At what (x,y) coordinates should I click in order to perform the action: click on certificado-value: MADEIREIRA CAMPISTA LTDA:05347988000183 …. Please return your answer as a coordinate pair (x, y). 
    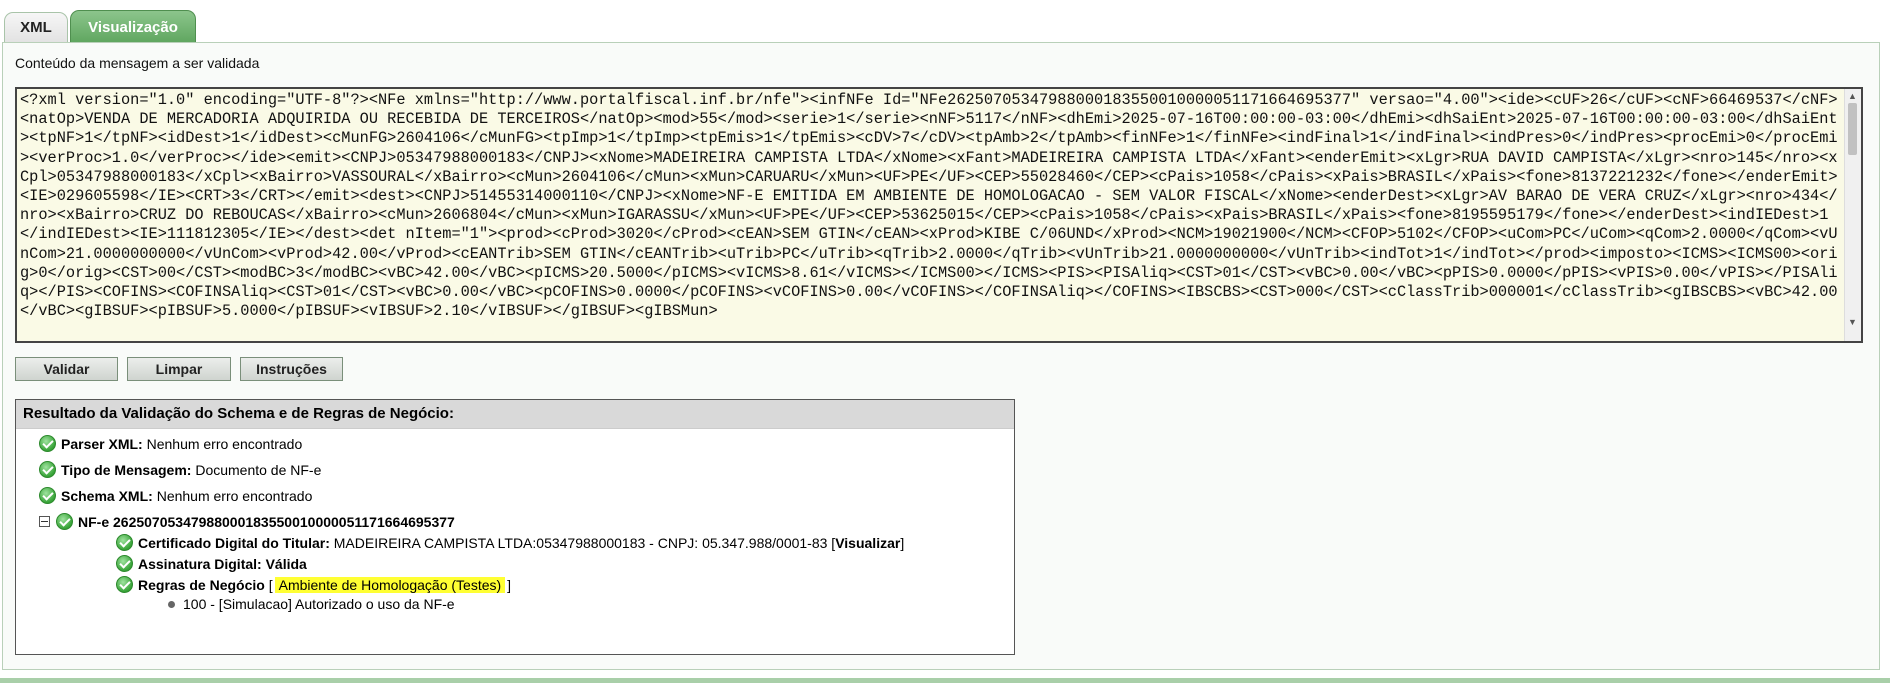
    Looking at the image, I should click on (584, 542).